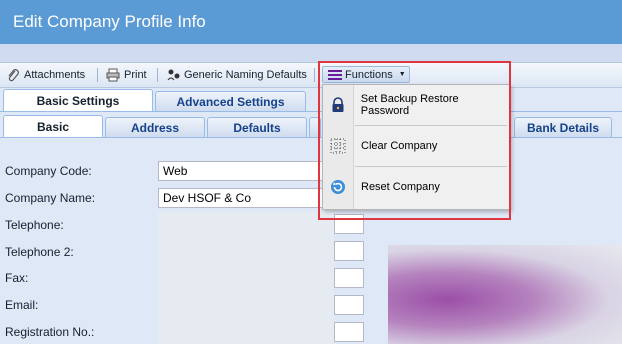 This screenshot has width=622, height=344. I want to click on attachments-button: Attachments, so click(45, 75).